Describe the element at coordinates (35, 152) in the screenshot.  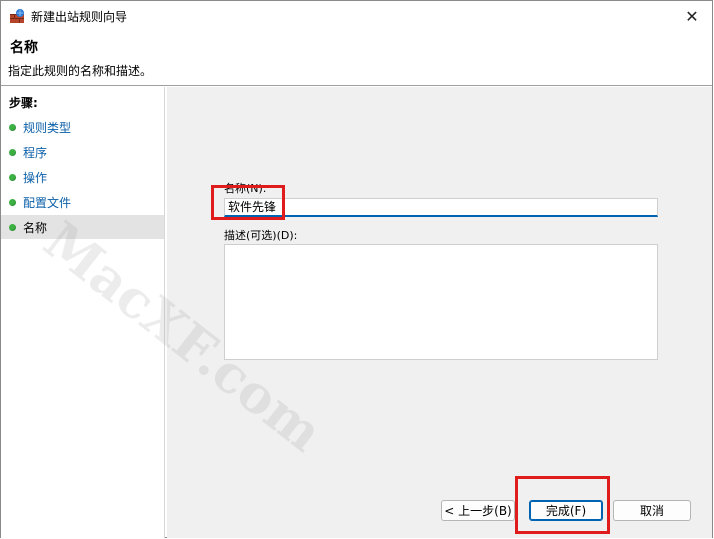
I see `step-label: 程序` at that location.